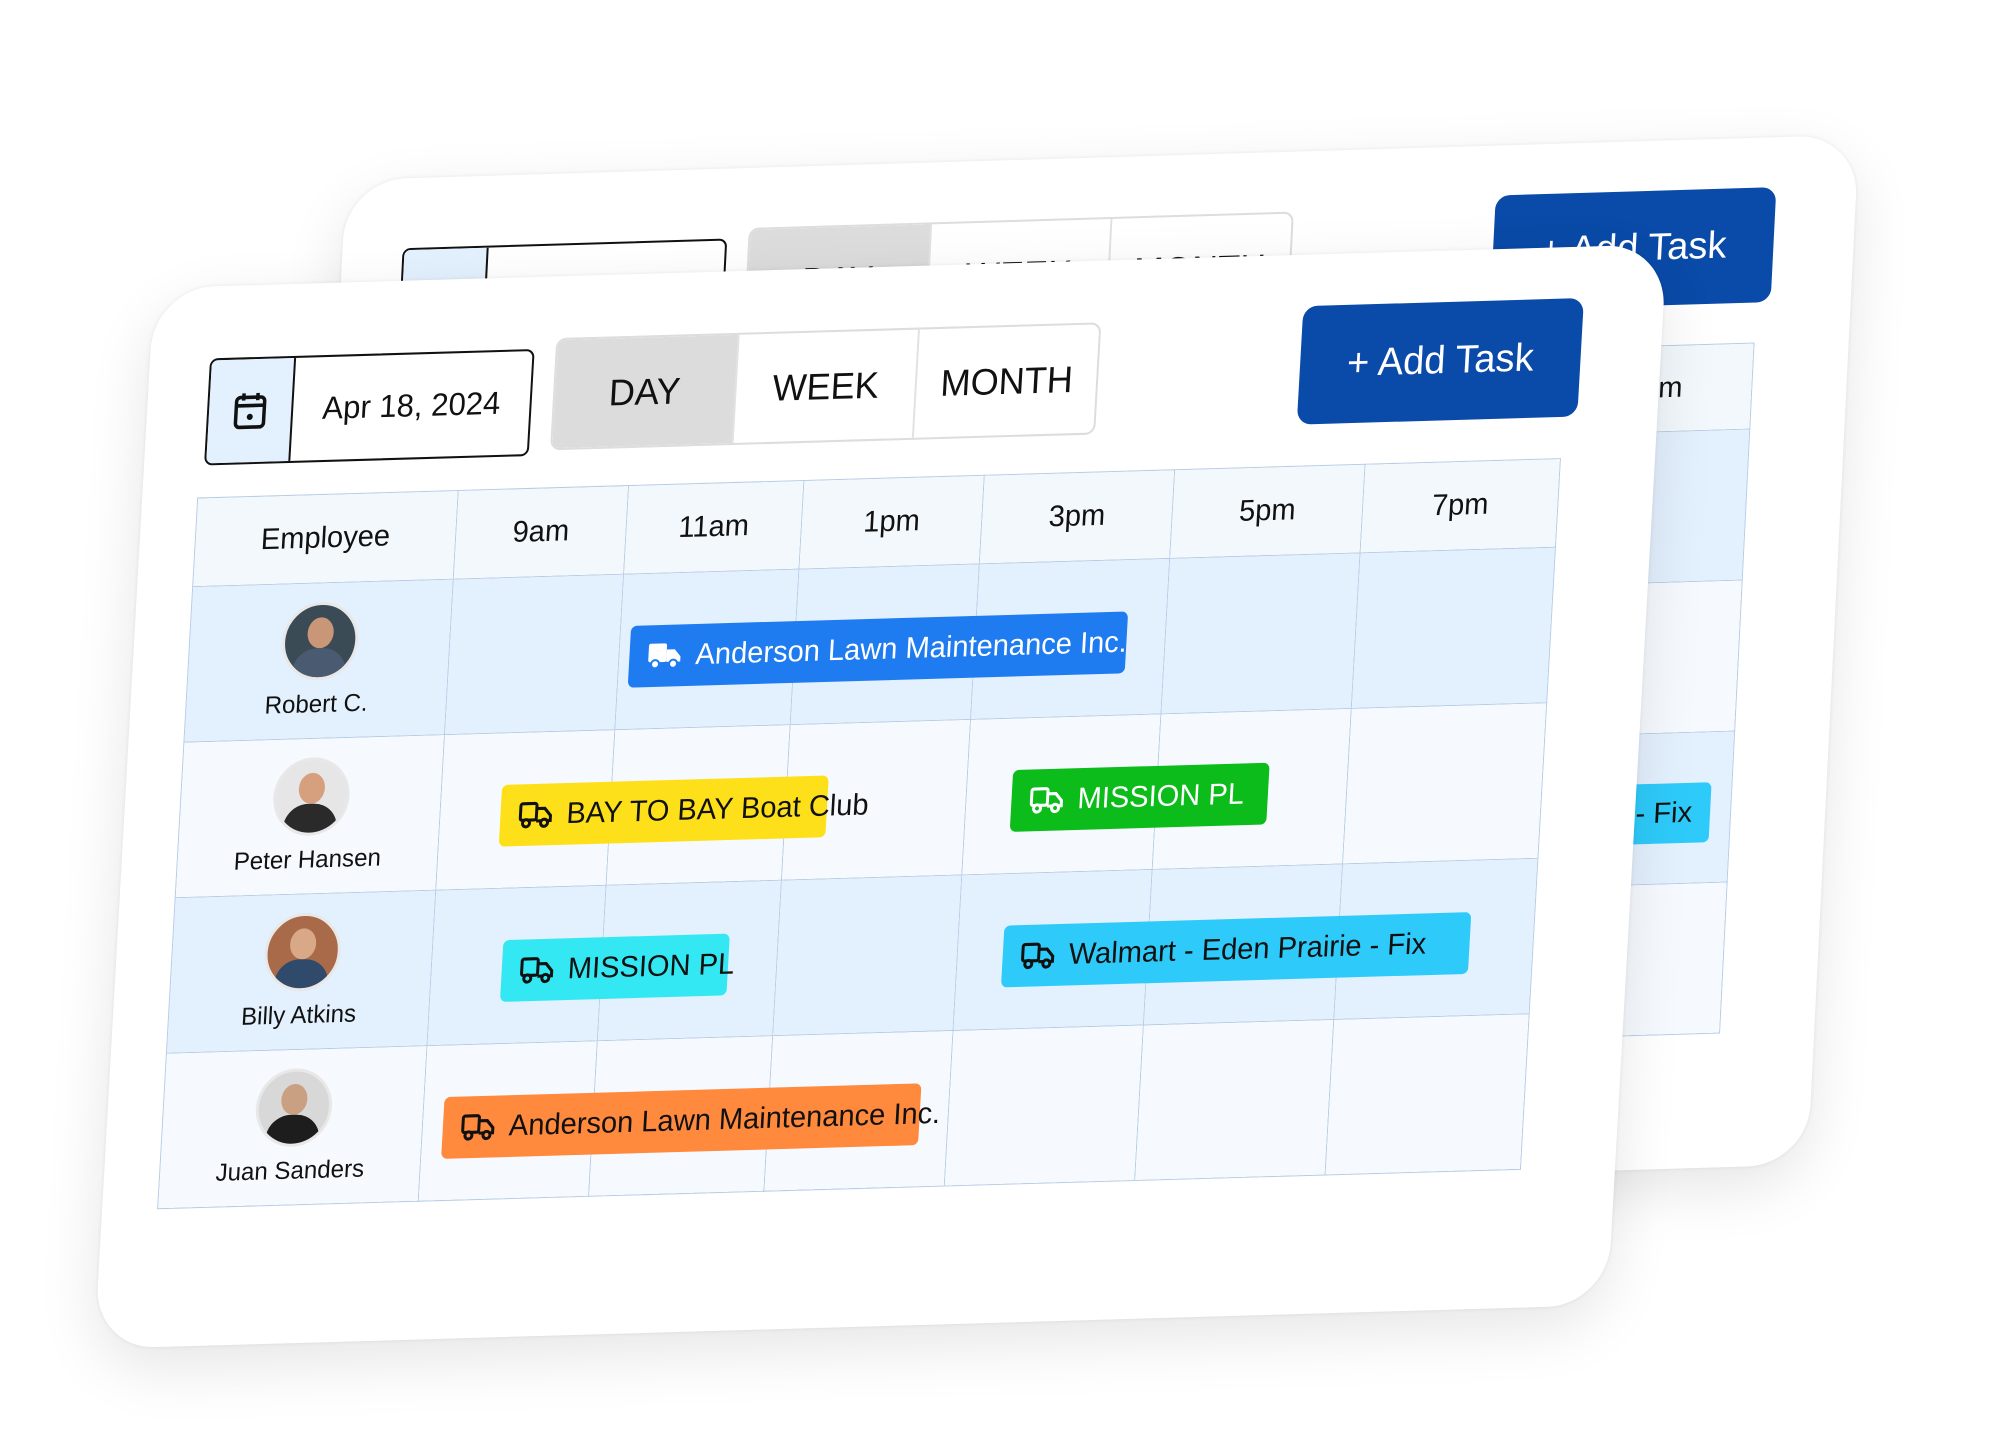  What do you see at coordinates (298, 1015) in the screenshot?
I see `employee-name: Billy Atkins` at bounding box center [298, 1015].